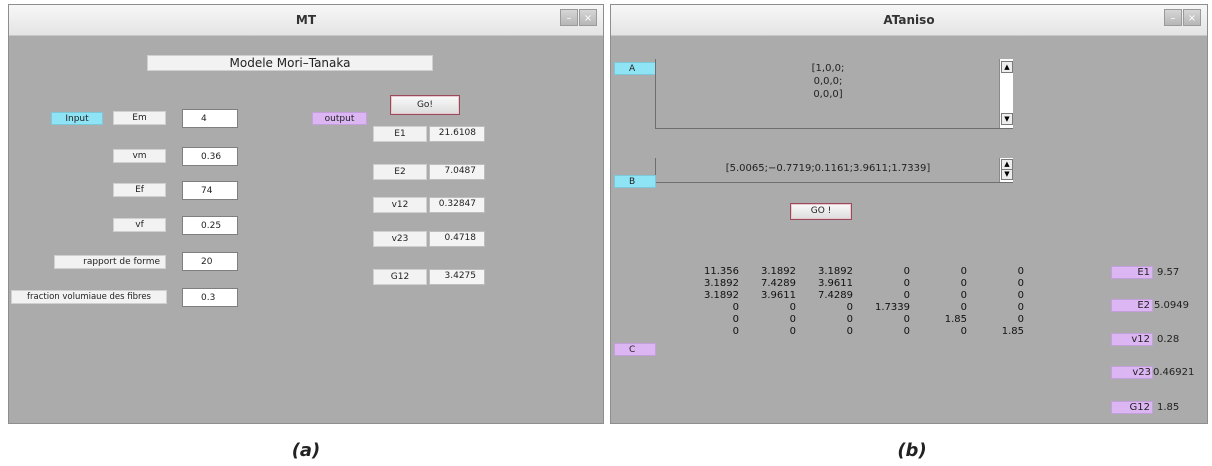 Image resolution: width=1212 pixels, height=466 pixels. Describe the element at coordinates (210, 297) in the screenshot. I see `fraction-volumique-field: 0.3` at that location.